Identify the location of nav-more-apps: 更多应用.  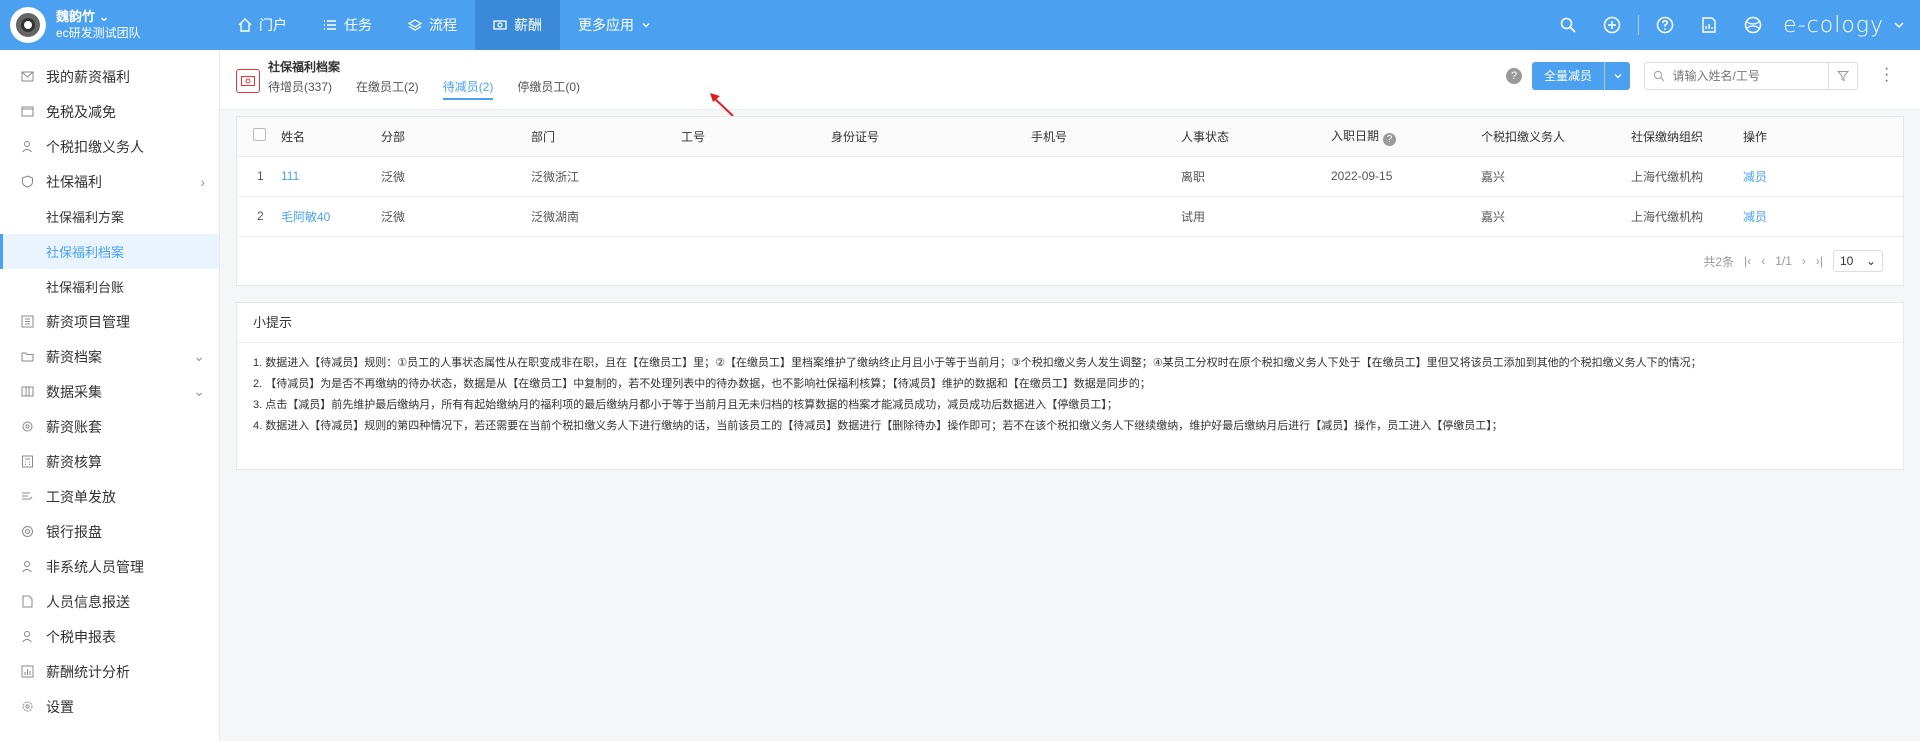
(615, 25).